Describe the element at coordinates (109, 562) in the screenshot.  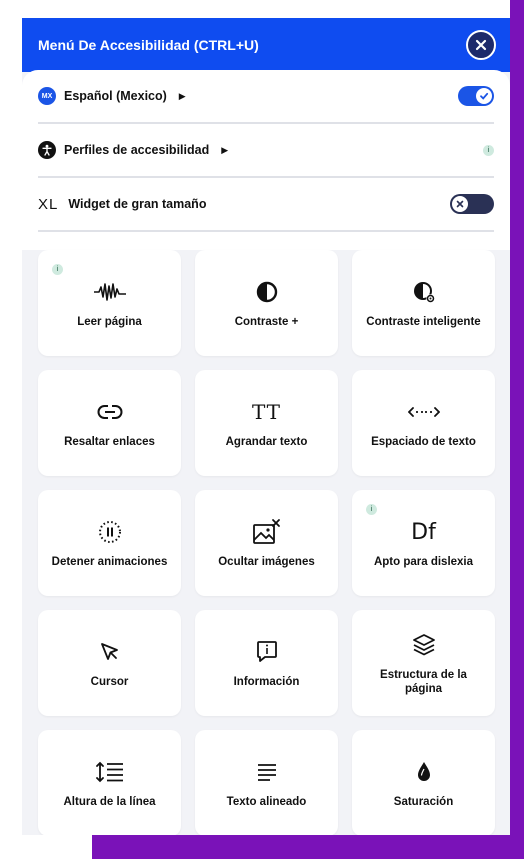
I see `tile-label: Detener animaciones` at that location.